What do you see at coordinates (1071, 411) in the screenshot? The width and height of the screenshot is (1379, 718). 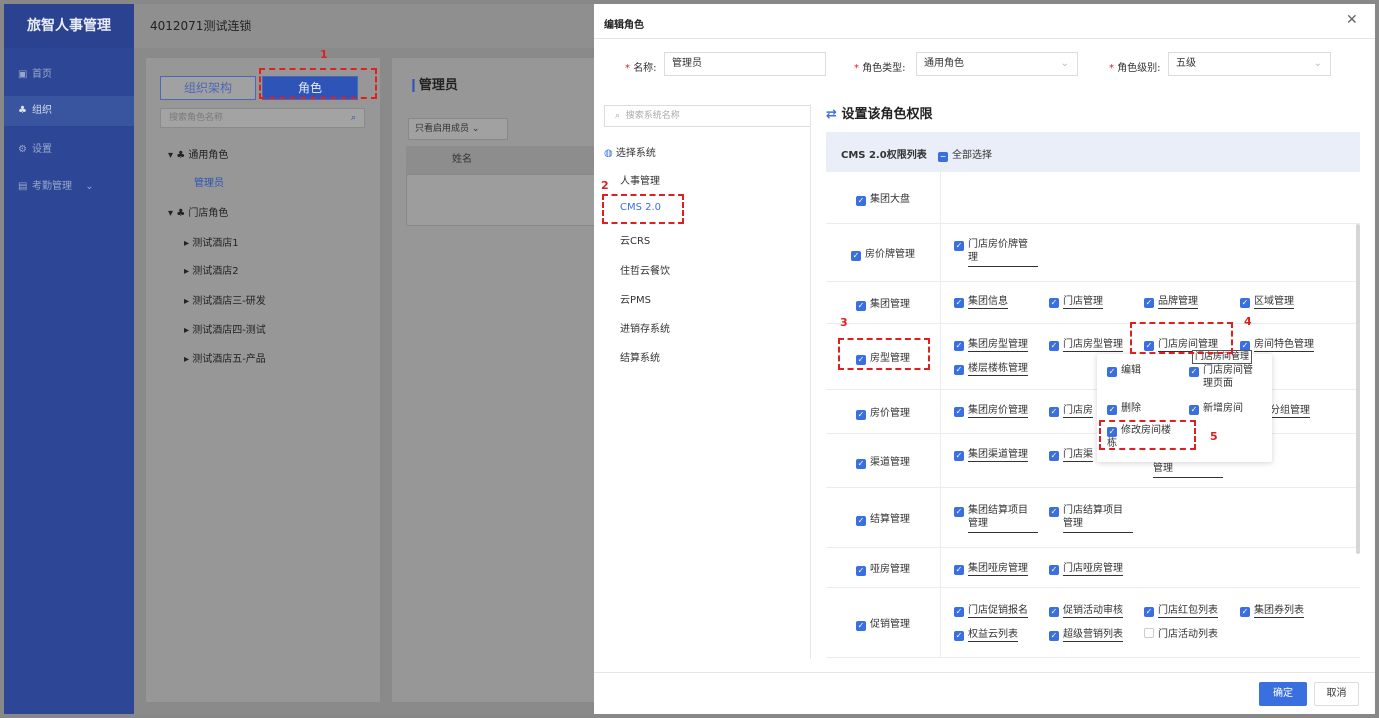 I see `perm-item: ✓ 门店房` at bounding box center [1071, 411].